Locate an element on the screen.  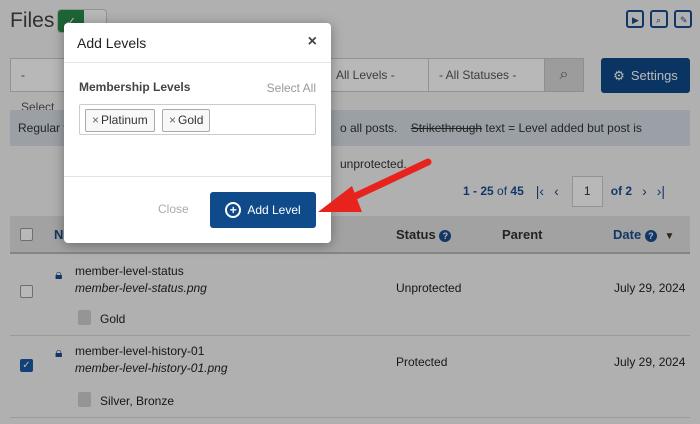
arrow-head is located at coordinates (340, 199).